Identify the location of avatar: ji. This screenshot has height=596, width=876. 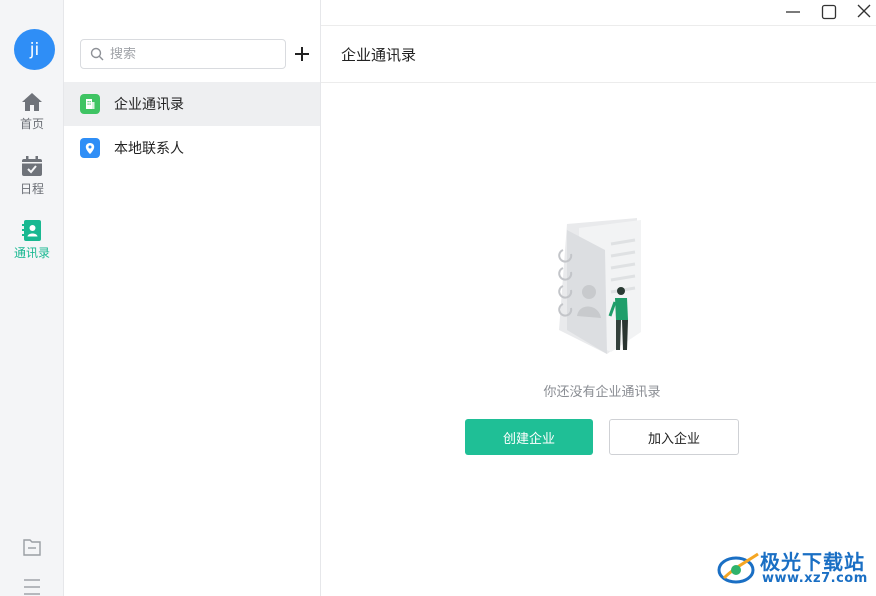
(34, 49).